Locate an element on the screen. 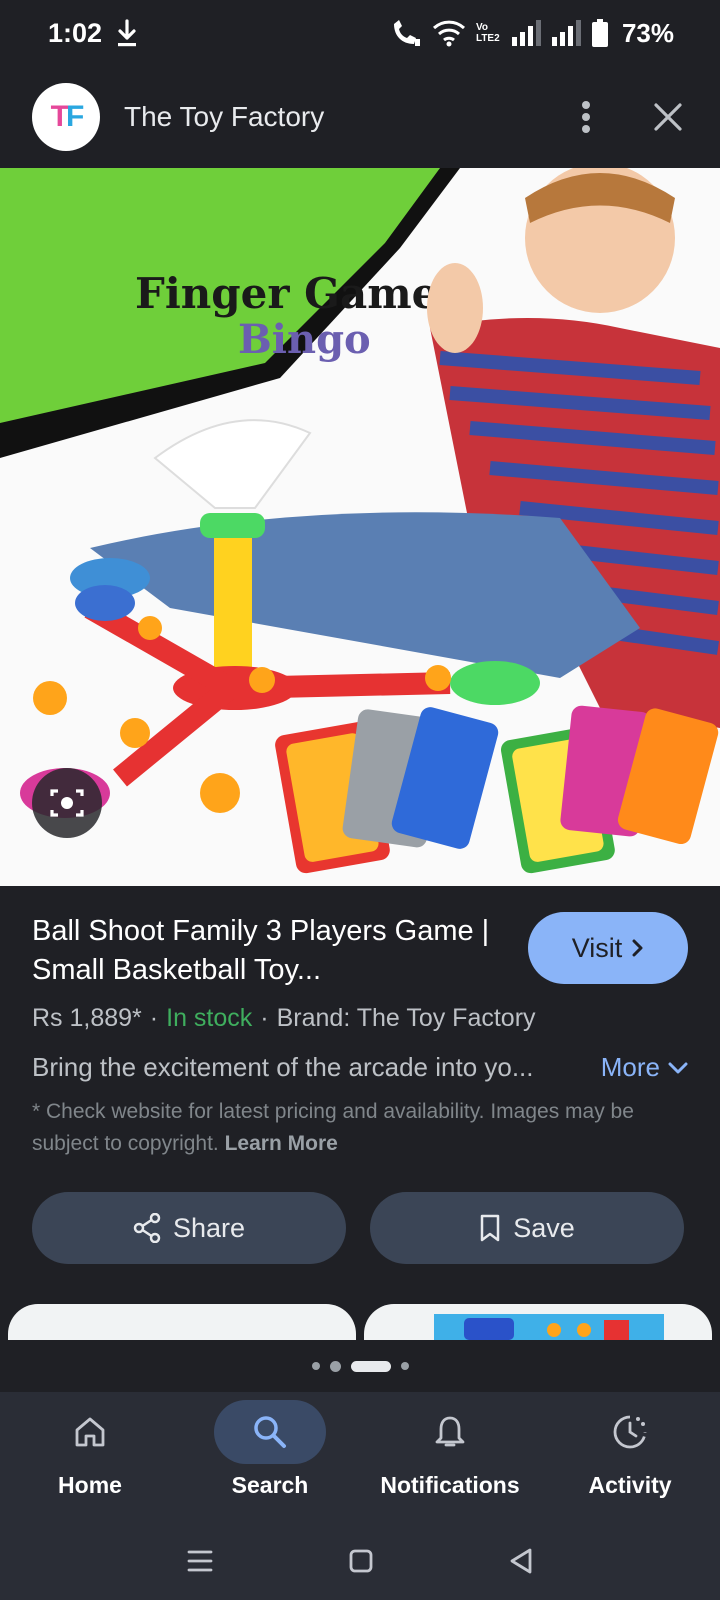  nav-activity: Activity is located at coordinates (630, 1457).